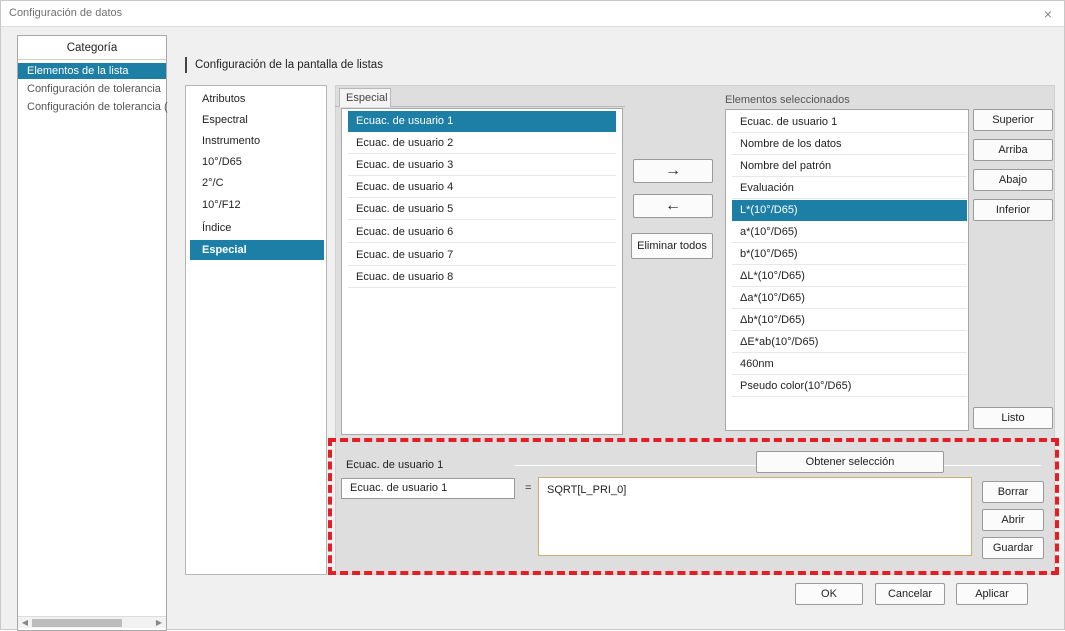 This screenshot has width=1065, height=631. Describe the element at coordinates (849, 386) in the screenshot. I see `list-item: Pseudo color(10°/D65)` at that location.